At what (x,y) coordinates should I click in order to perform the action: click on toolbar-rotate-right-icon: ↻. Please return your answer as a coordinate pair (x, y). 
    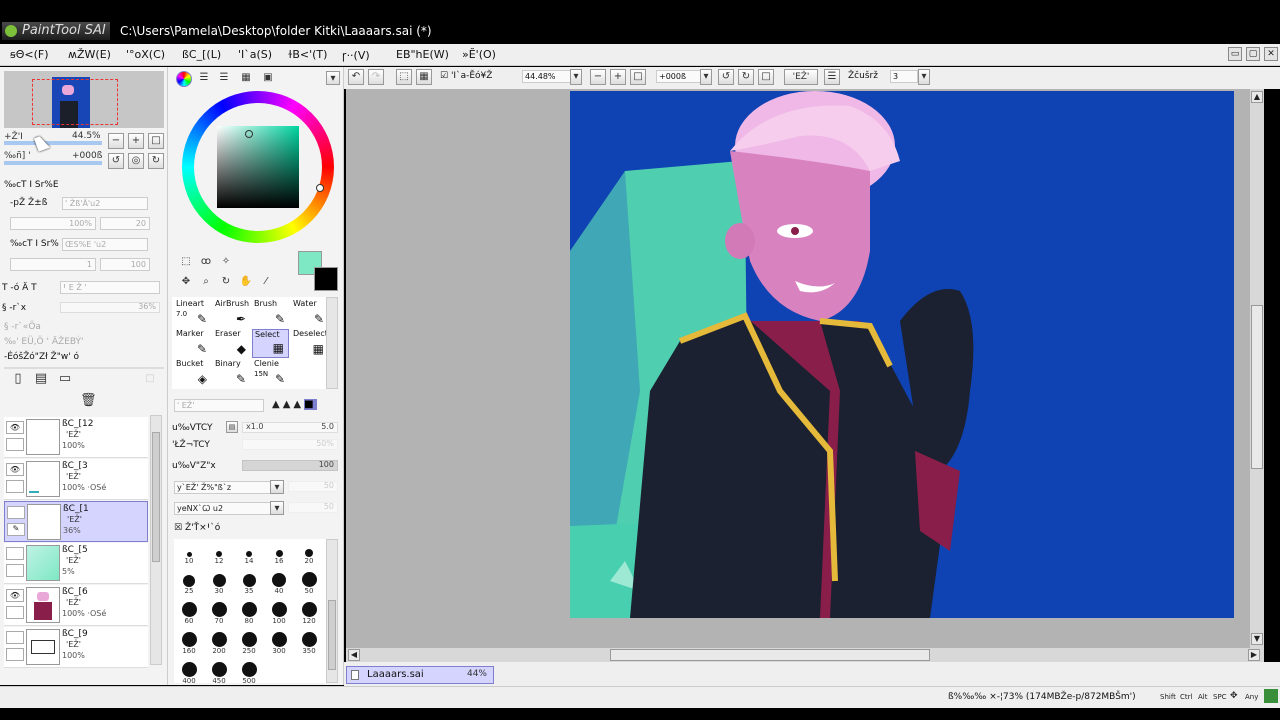
    Looking at the image, I should click on (746, 77).